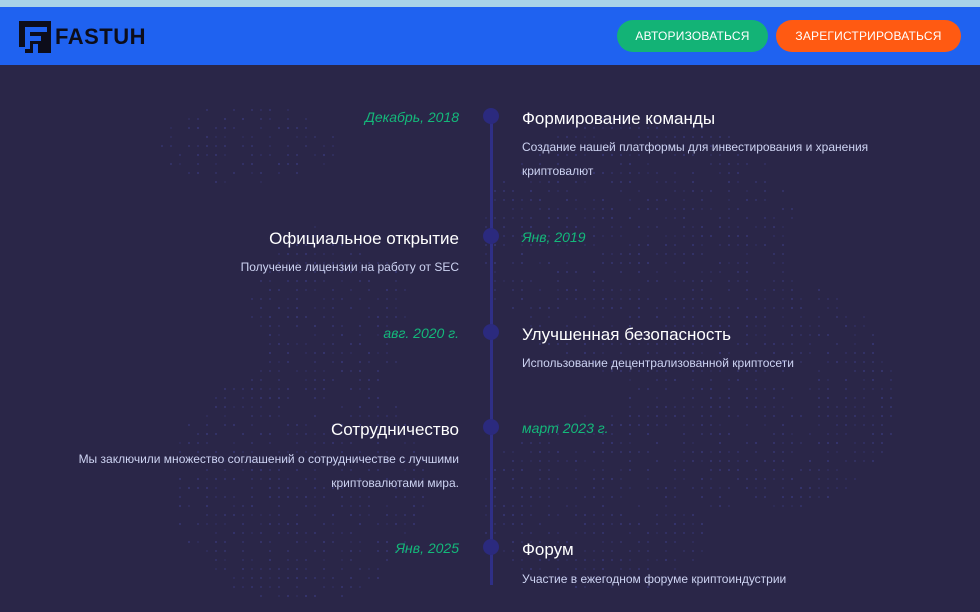 This screenshot has width=980, height=612. What do you see at coordinates (100, 36) in the screenshot?
I see `logo-text: FASTUH` at bounding box center [100, 36].